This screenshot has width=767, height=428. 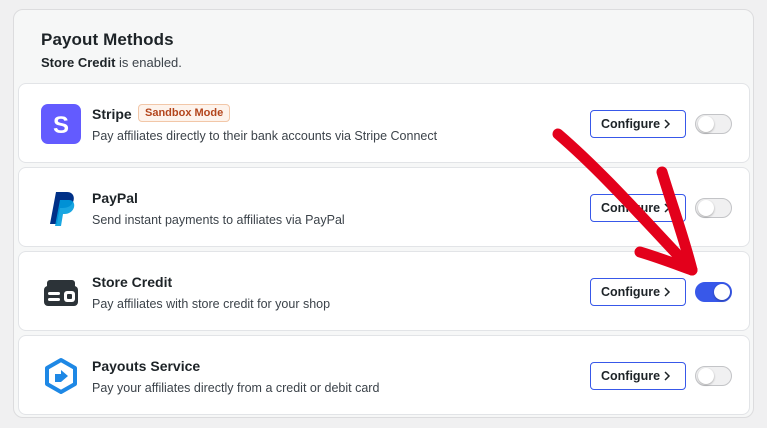 What do you see at coordinates (115, 198) in the screenshot?
I see `method-name: PayPal` at bounding box center [115, 198].